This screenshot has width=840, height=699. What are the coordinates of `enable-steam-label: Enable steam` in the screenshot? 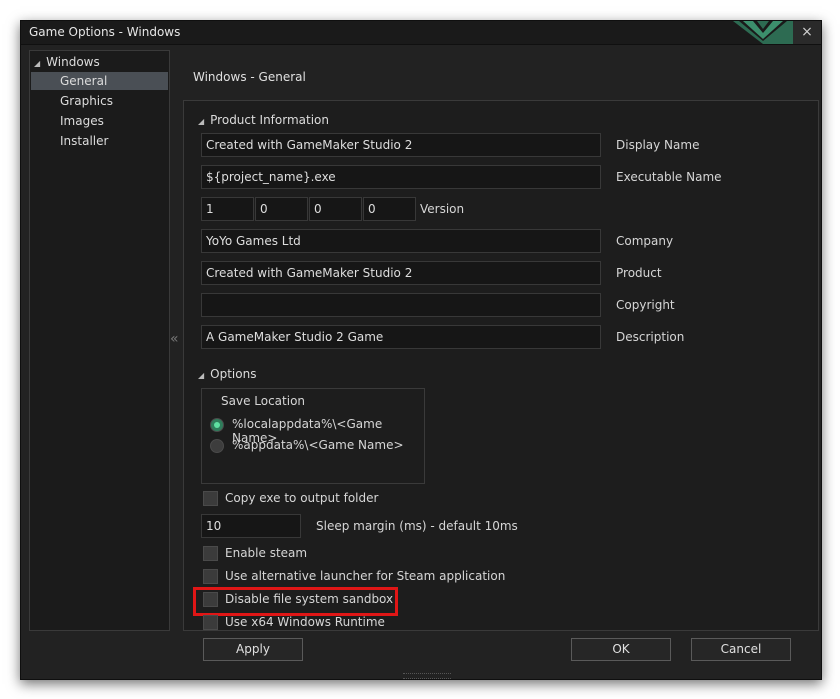 It's located at (266, 553).